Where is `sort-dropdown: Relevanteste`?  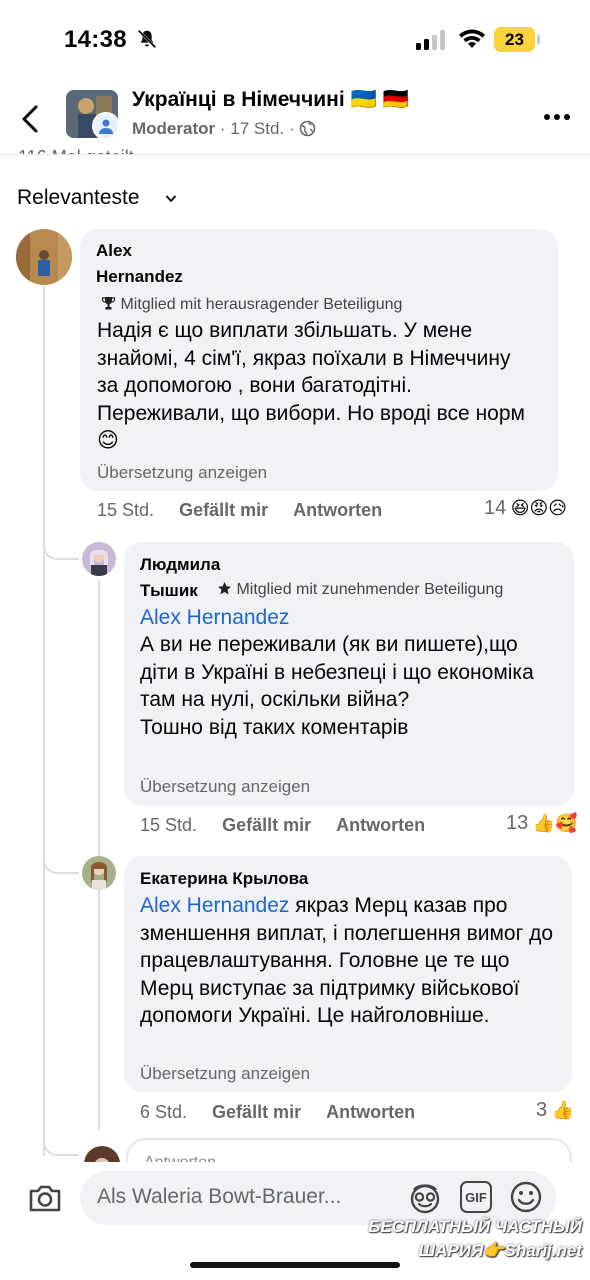 sort-dropdown: Relevanteste is located at coordinates (78, 198).